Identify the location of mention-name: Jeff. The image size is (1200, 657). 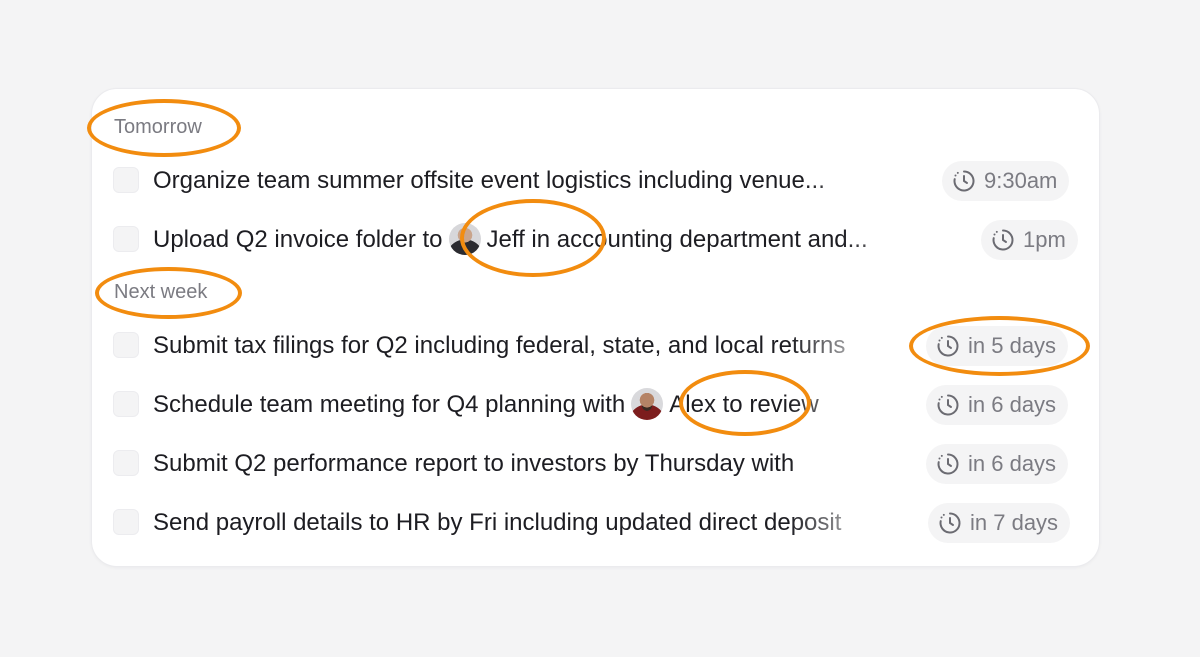
(506, 239).